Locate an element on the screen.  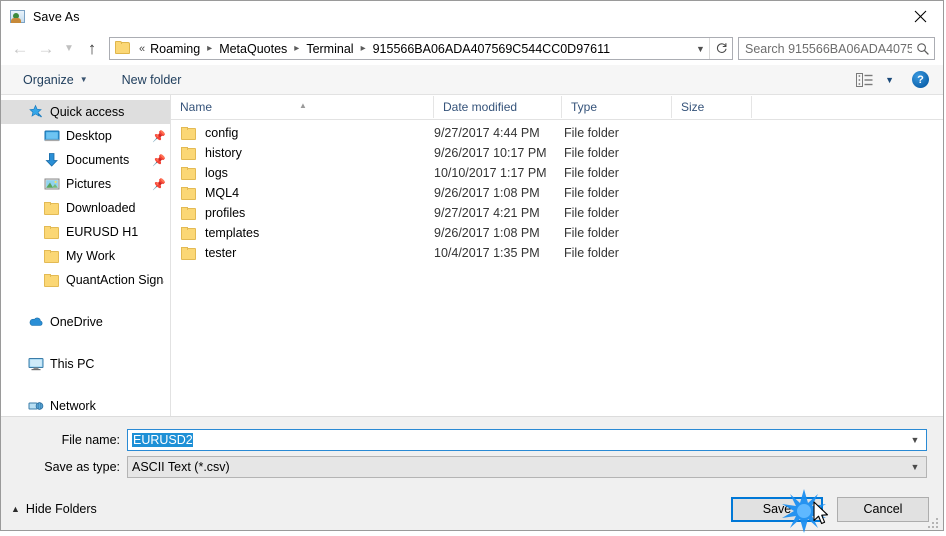
save-button: Save is located at coordinates (777, 509).